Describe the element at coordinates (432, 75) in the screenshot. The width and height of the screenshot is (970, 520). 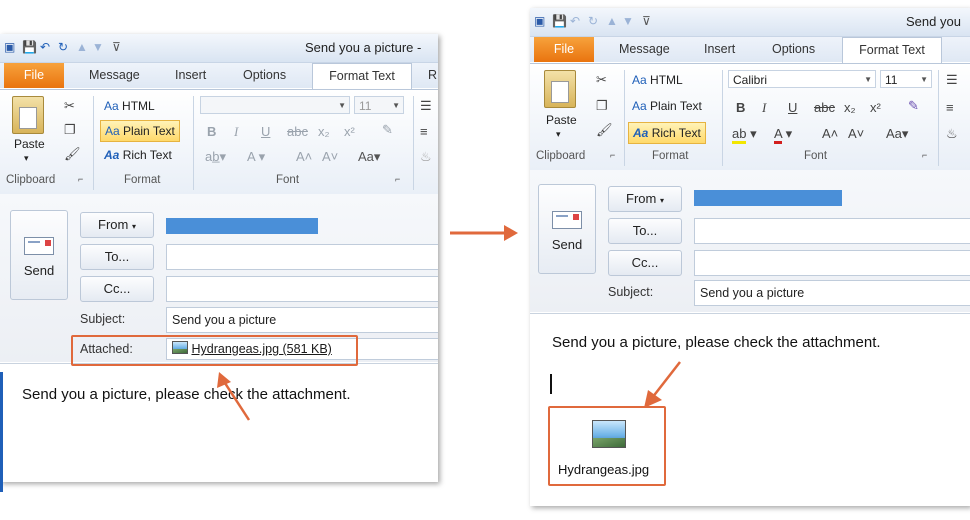
I see `tab-overflow: R` at that location.